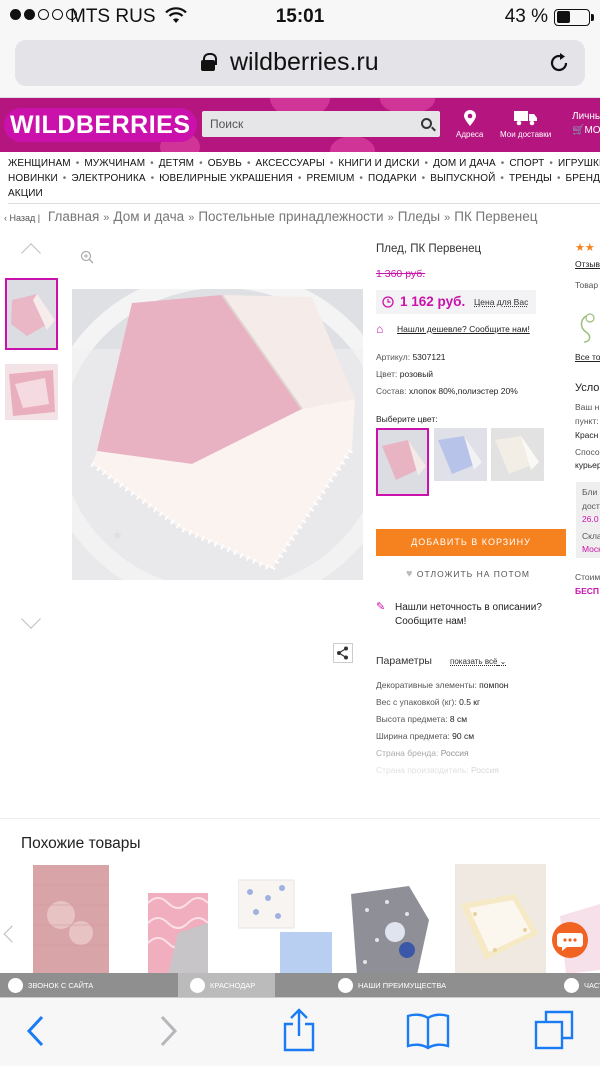 This screenshot has height=1066, width=600. I want to click on param-value: 8 см, so click(457, 719).